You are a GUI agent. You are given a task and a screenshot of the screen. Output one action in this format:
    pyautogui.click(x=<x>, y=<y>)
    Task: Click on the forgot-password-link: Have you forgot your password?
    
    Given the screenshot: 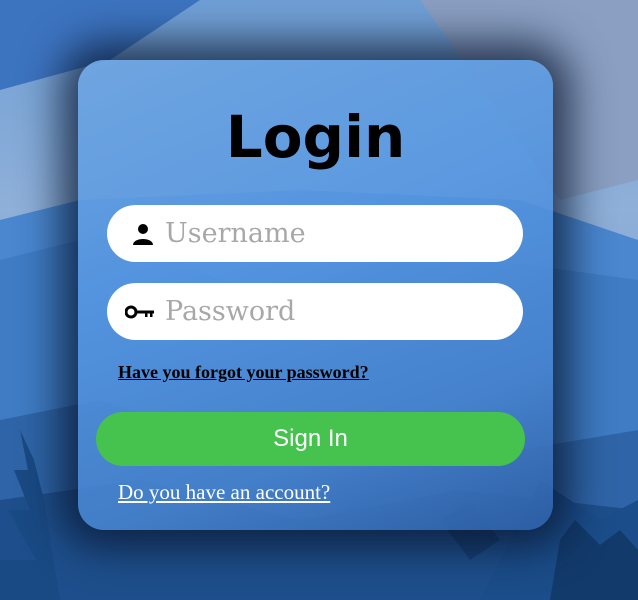 What is the action you would take?
    pyautogui.click(x=243, y=372)
    